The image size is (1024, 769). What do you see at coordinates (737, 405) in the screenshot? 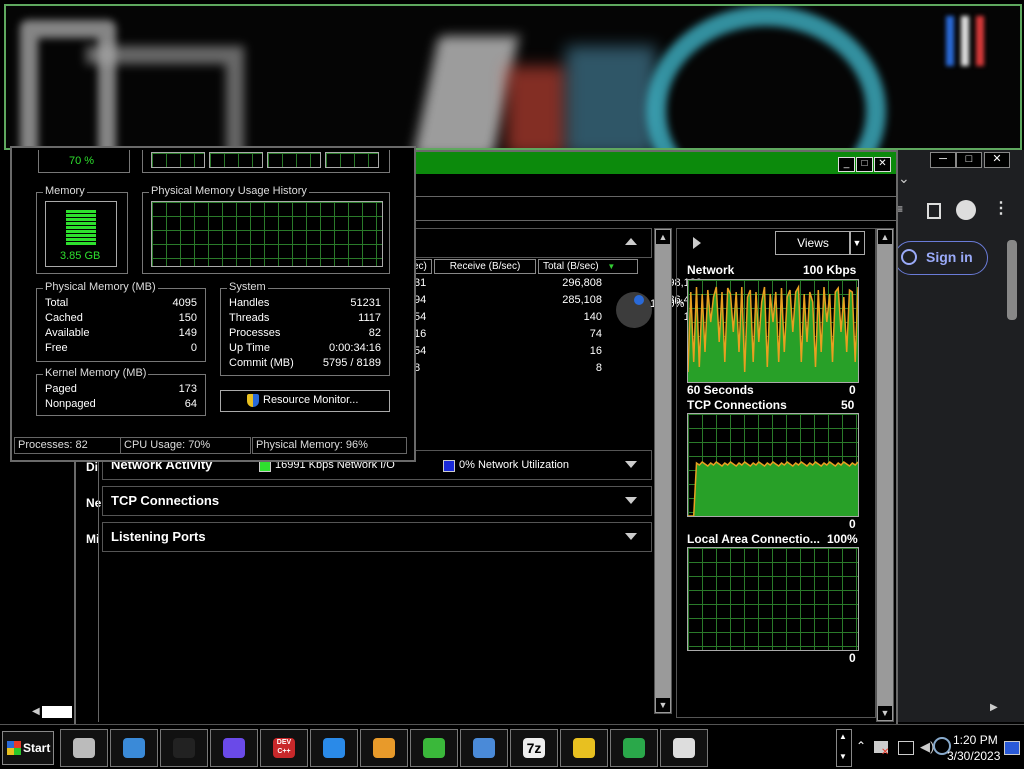
I see `tcp-graph-title: TCP Connections` at bounding box center [737, 405].